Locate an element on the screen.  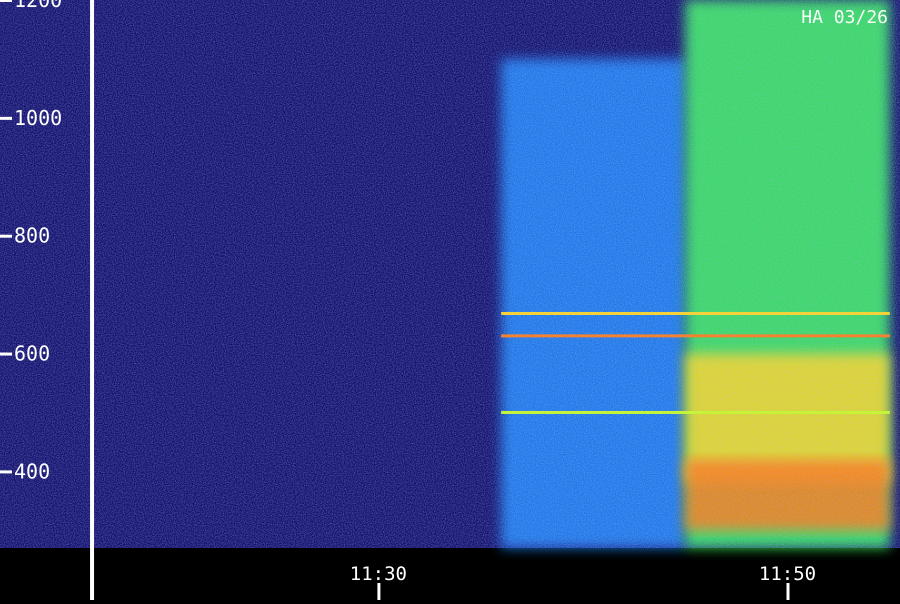
y-tick-label-600: 600 is located at coordinates (32, 354).